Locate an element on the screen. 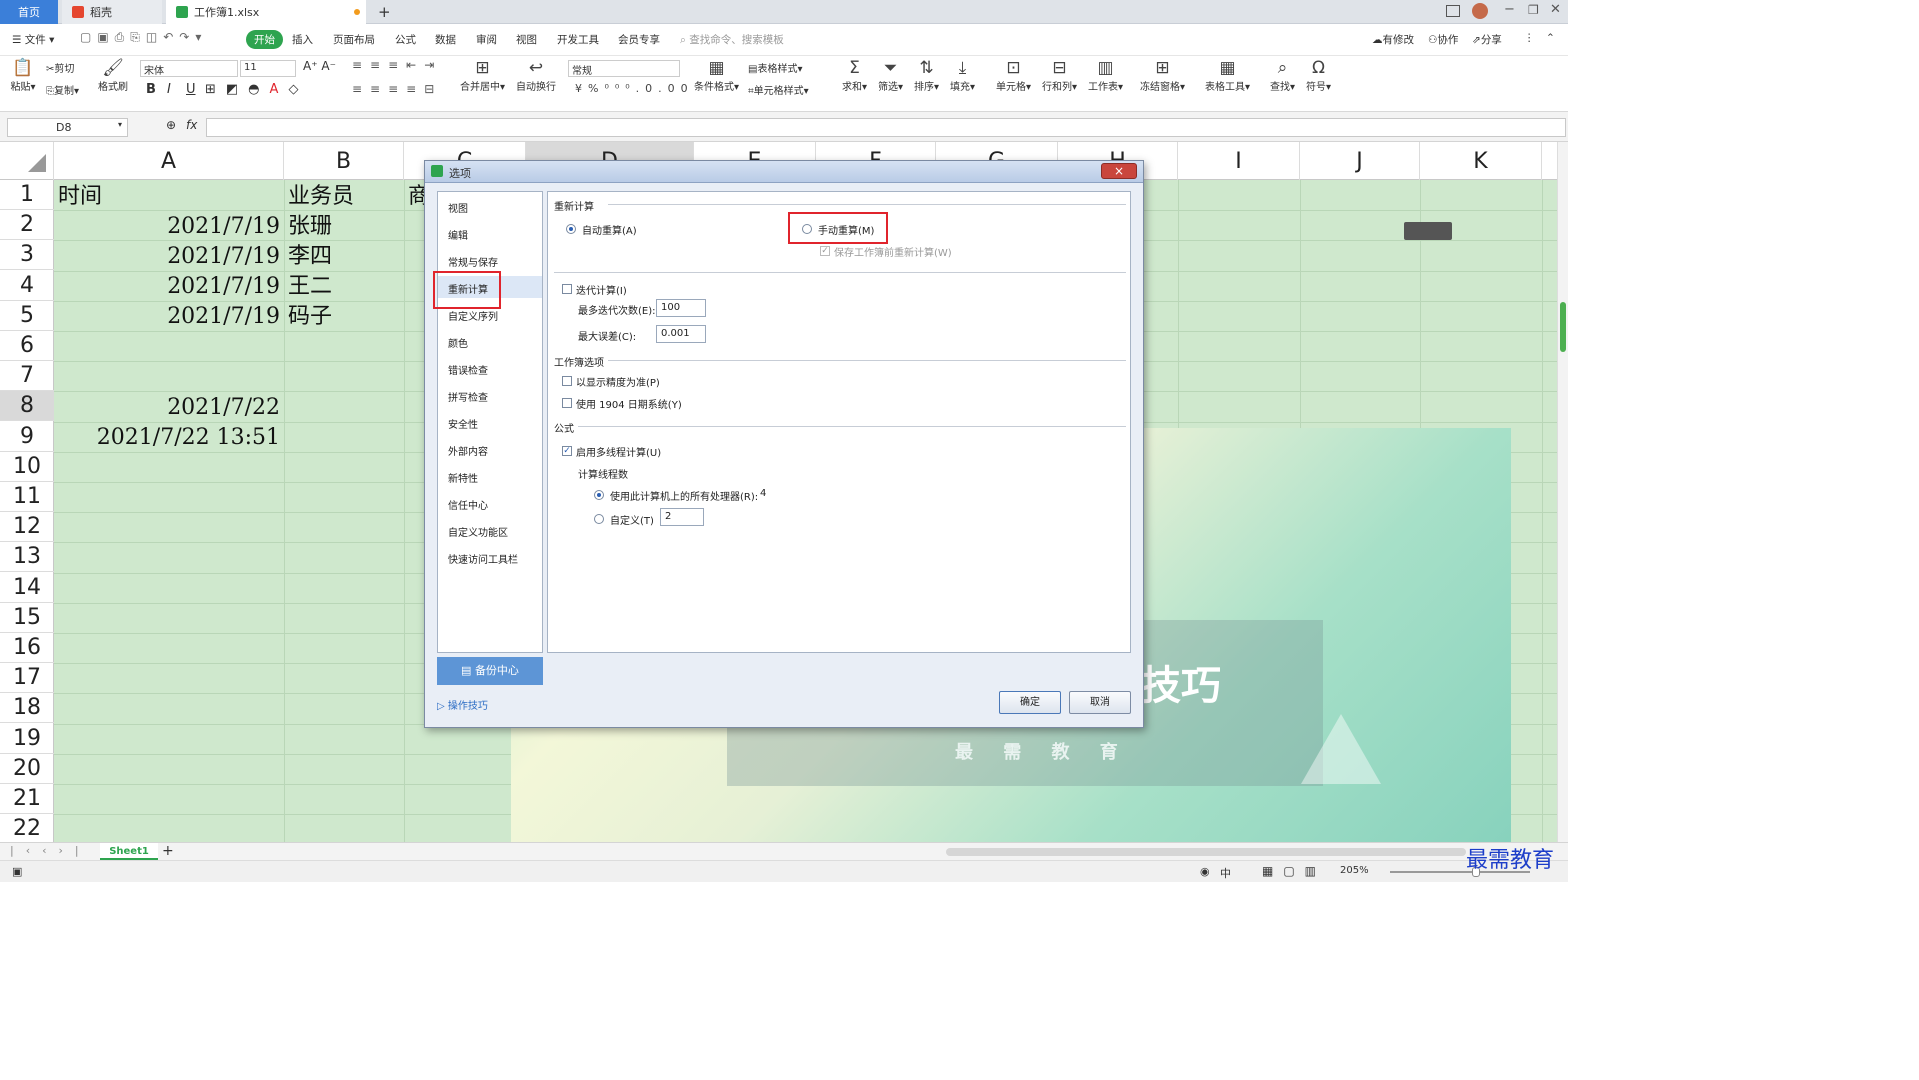 This screenshot has height=1080, width=1919. collab-button: ⚇协作 is located at coordinates (1443, 39).